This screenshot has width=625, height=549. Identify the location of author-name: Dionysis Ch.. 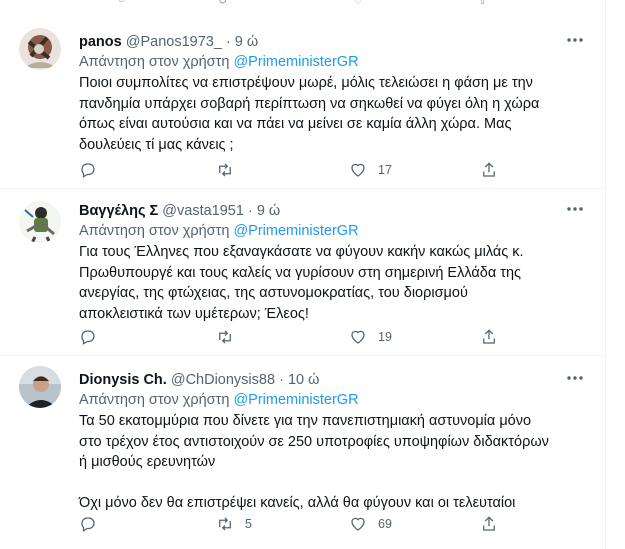
(123, 380).